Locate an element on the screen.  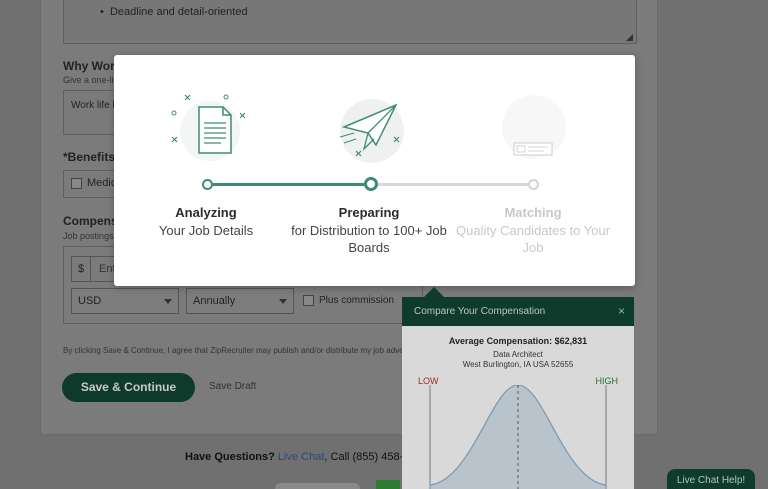
plus-commission-label: Plus commission is located at coordinates (357, 300).